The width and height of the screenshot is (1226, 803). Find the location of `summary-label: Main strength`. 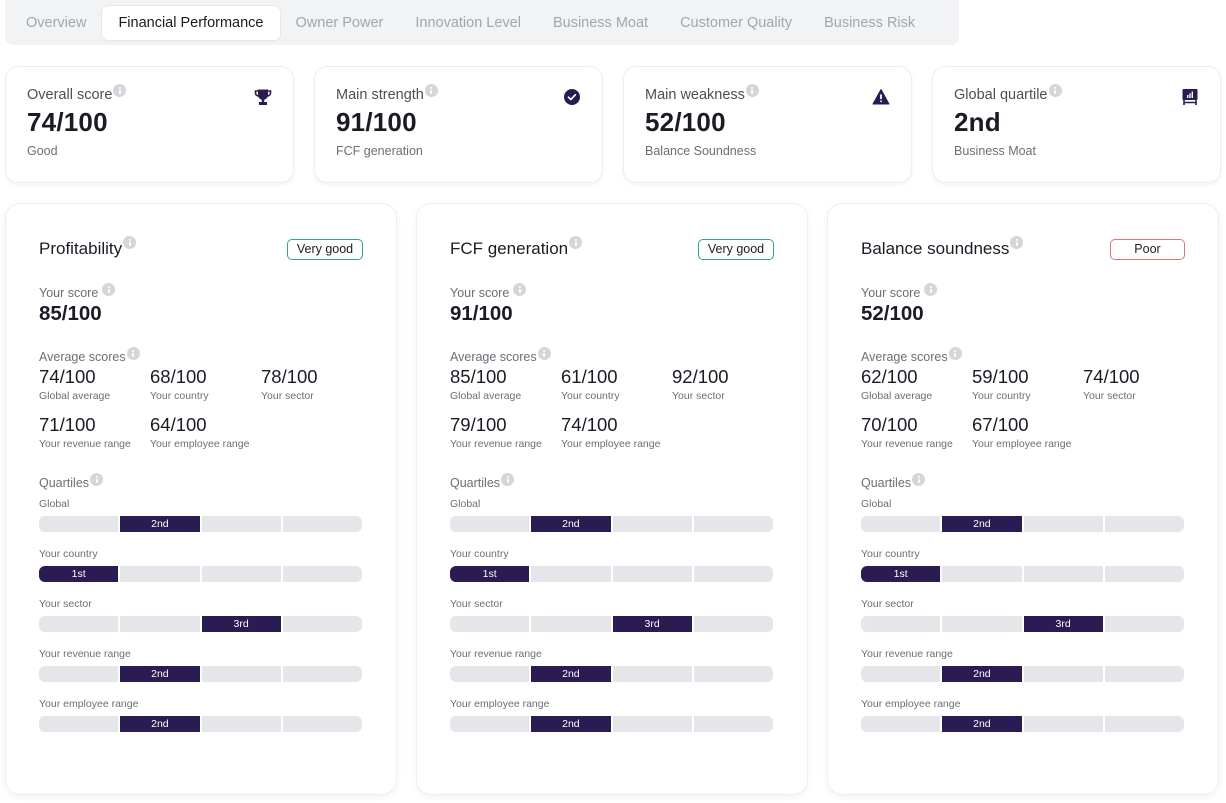

summary-label: Main strength is located at coordinates (380, 95).